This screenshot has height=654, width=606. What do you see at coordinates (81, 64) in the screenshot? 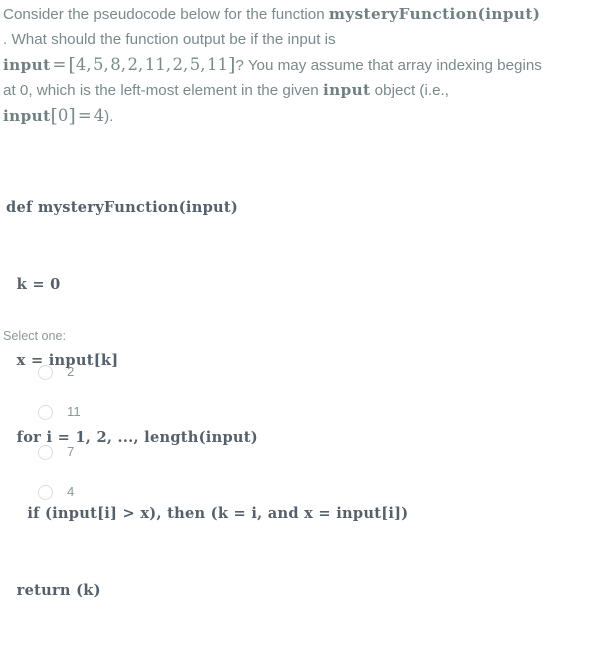
I see `array-value: 4` at bounding box center [81, 64].